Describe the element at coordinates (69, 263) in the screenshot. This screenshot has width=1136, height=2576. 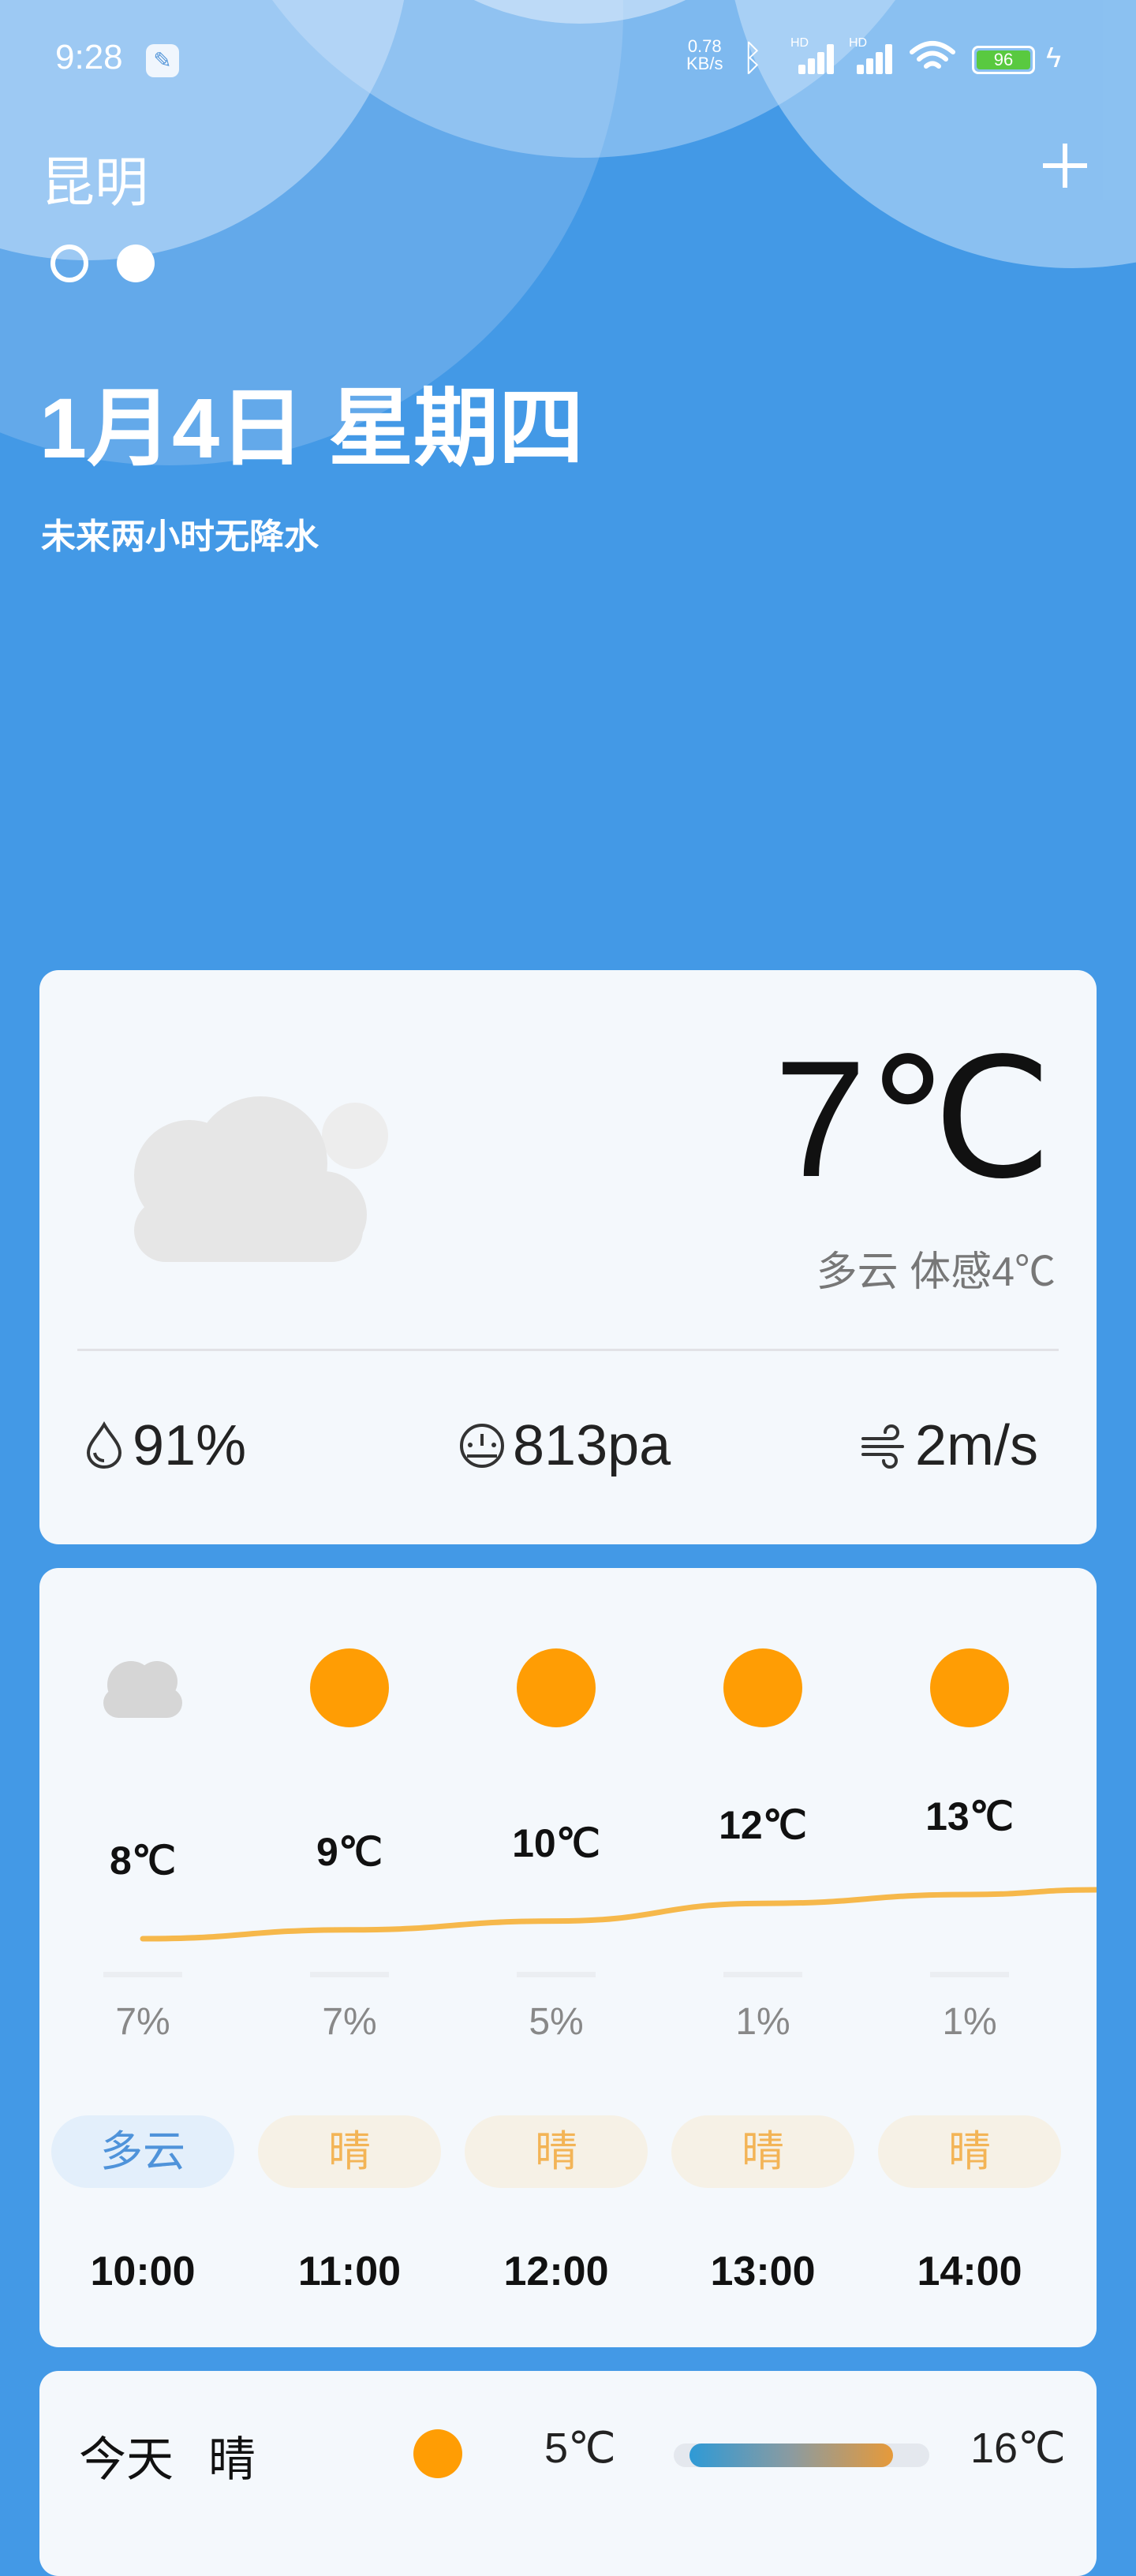
I see `page-indicator-dot` at that location.